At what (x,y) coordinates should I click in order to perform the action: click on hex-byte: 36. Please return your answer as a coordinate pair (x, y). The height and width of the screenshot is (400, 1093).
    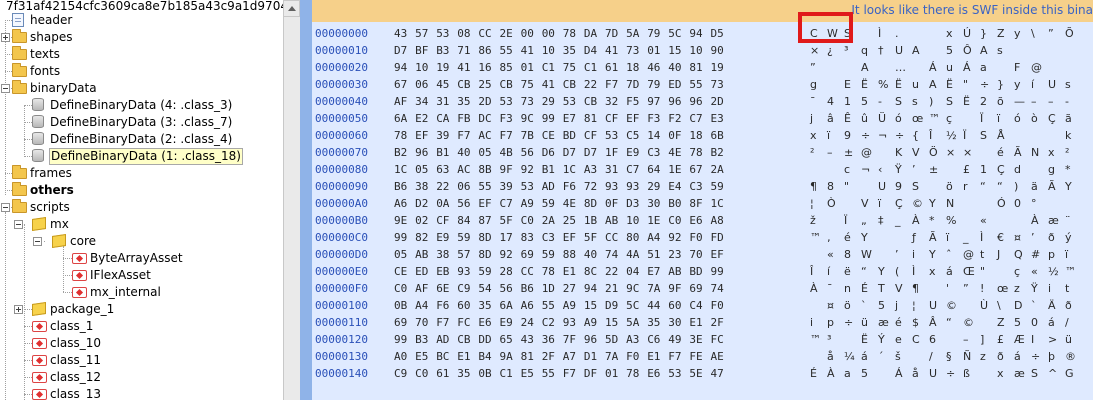
    Looking at the image, I should click on (548, 339).